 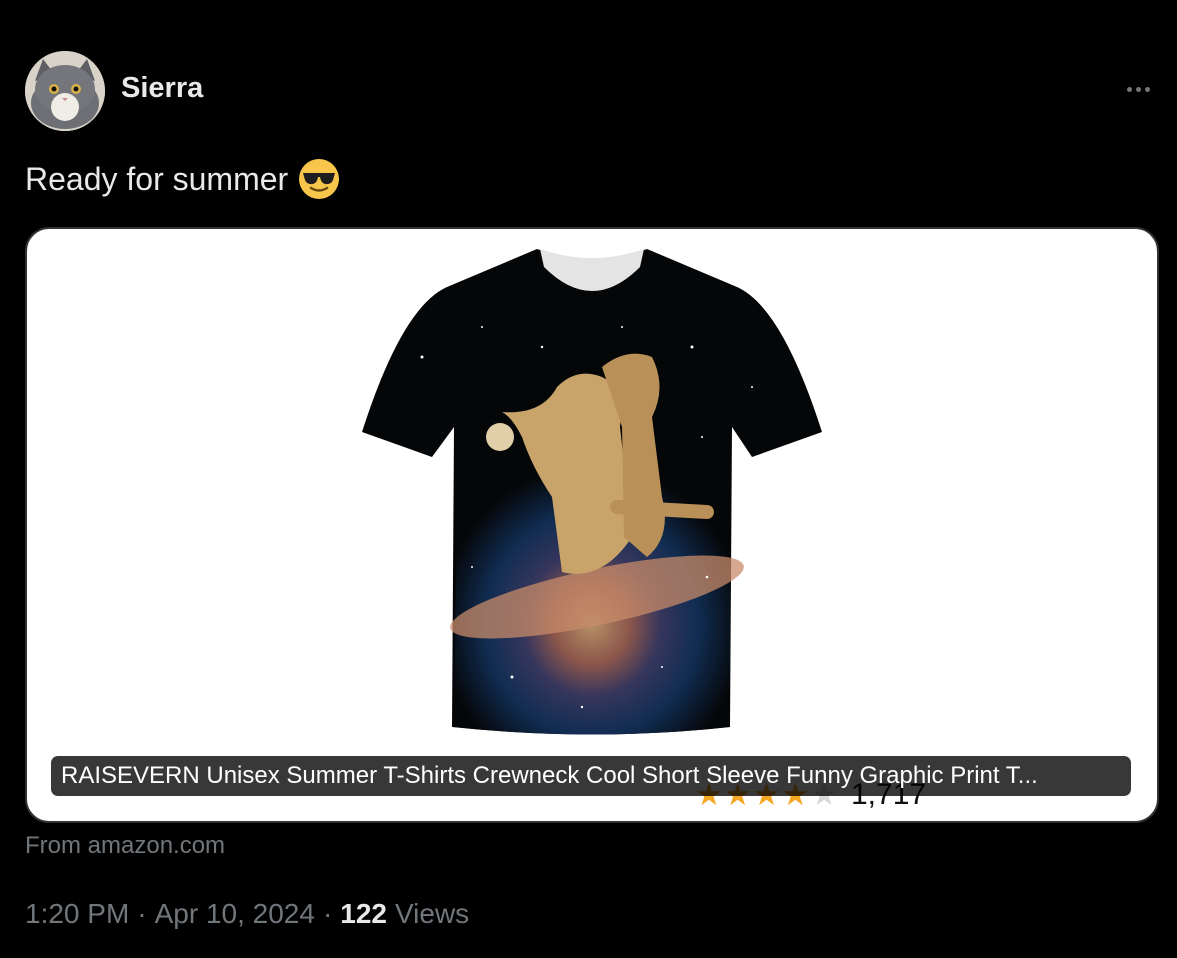 What do you see at coordinates (162, 88) in the screenshot?
I see `author-name: Sierra` at bounding box center [162, 88].